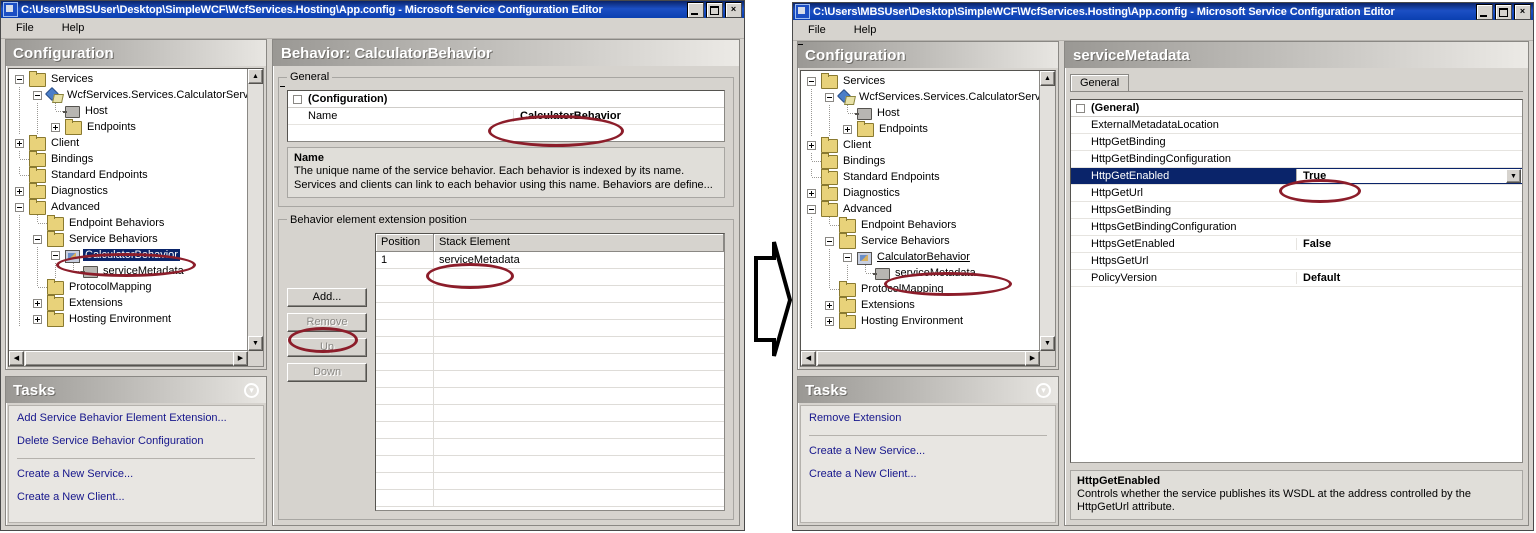  Describe the element at coordinates (1513, 176) in the screenshot. I see `chevron-down-icon: ▼` at that location.